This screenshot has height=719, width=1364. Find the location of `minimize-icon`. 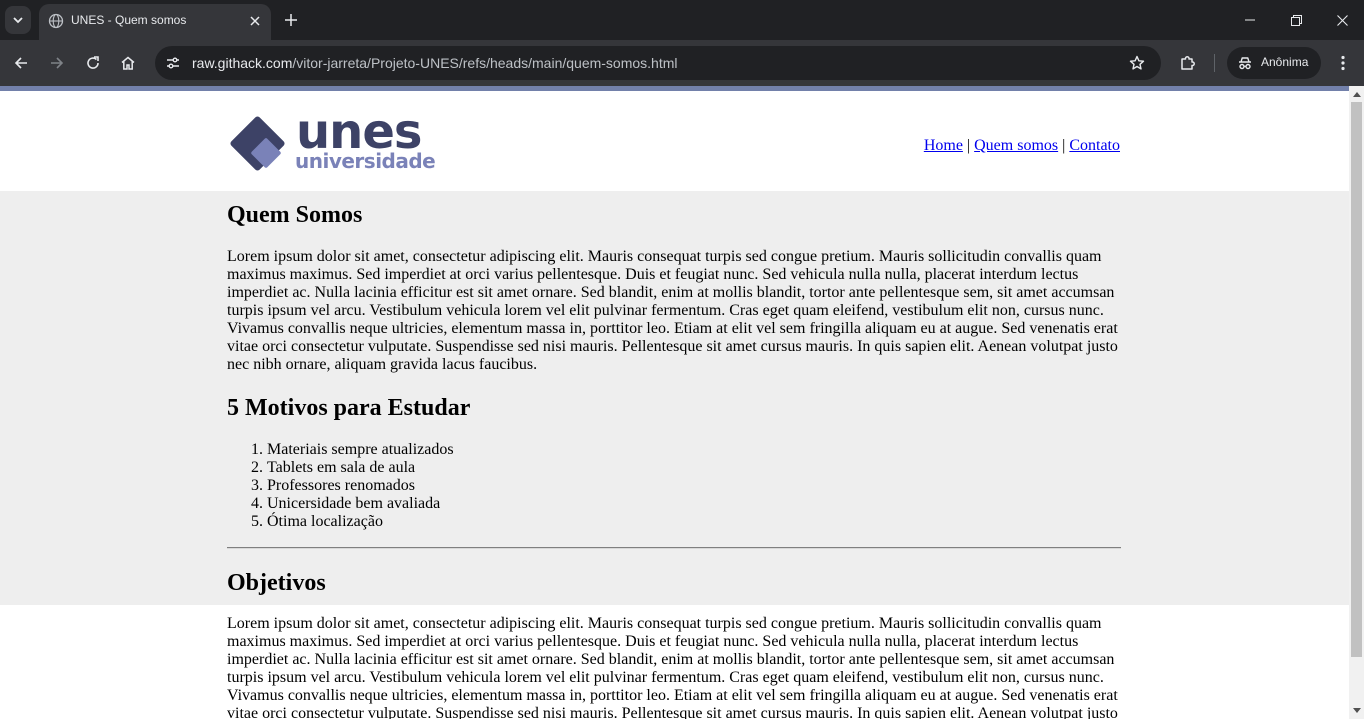

minimize-icon is located at coordinates (1250, 20).